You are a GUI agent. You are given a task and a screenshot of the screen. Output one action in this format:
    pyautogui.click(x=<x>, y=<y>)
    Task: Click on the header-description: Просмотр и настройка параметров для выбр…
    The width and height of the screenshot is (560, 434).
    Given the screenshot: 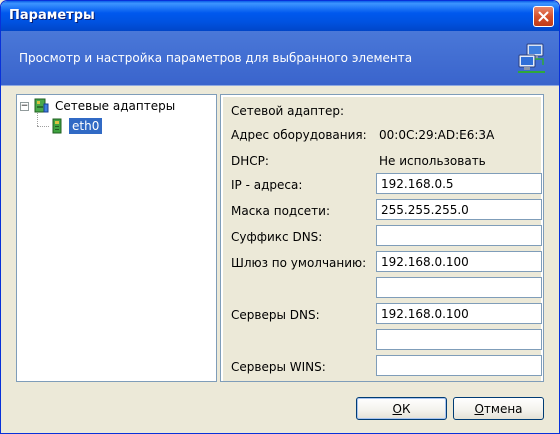 What is the action you would take?
    pyautogui.click(x=216, y=58)
    